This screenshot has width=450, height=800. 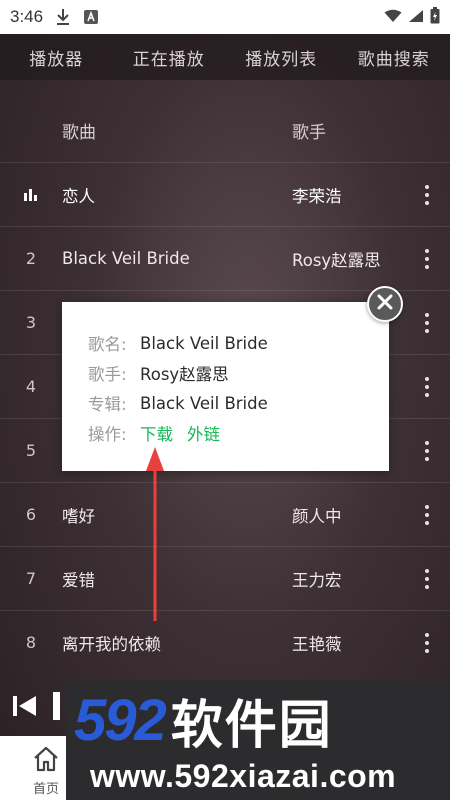 I want to click on tab-bar: 播放器 正在播放 播放列表 歌曲搜索, so click(x=225, y=57).